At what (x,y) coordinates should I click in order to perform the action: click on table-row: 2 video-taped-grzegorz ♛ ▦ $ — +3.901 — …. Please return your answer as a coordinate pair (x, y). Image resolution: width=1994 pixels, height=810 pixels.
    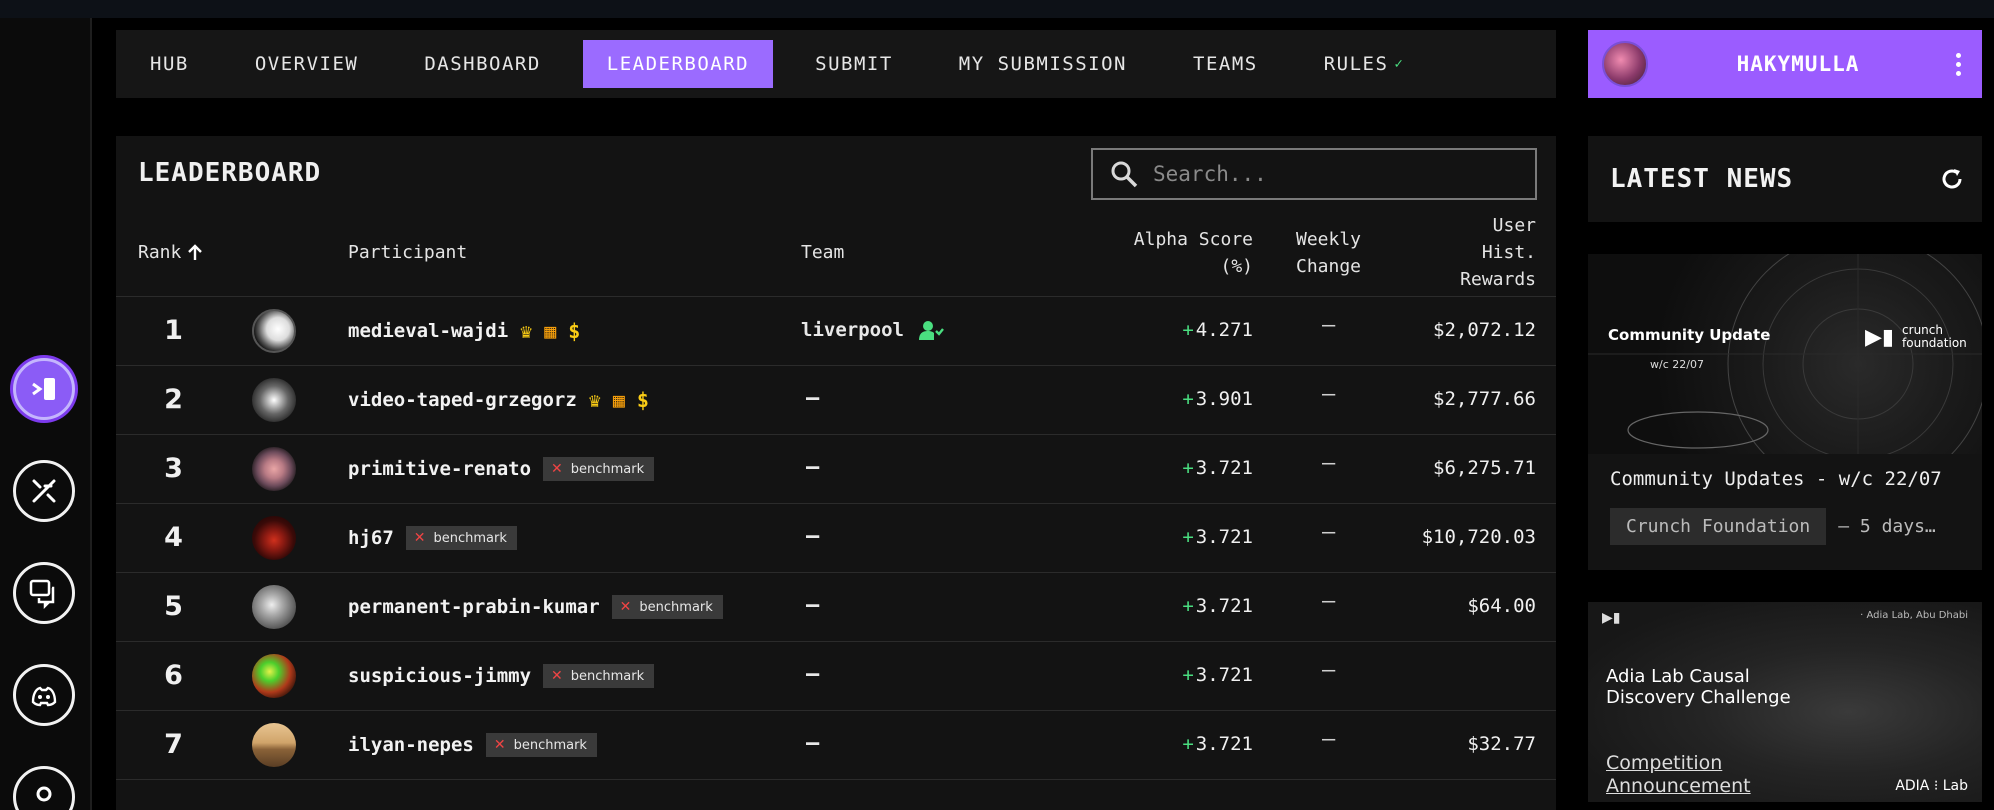
    Looking at the image, I should click on (836, 400).